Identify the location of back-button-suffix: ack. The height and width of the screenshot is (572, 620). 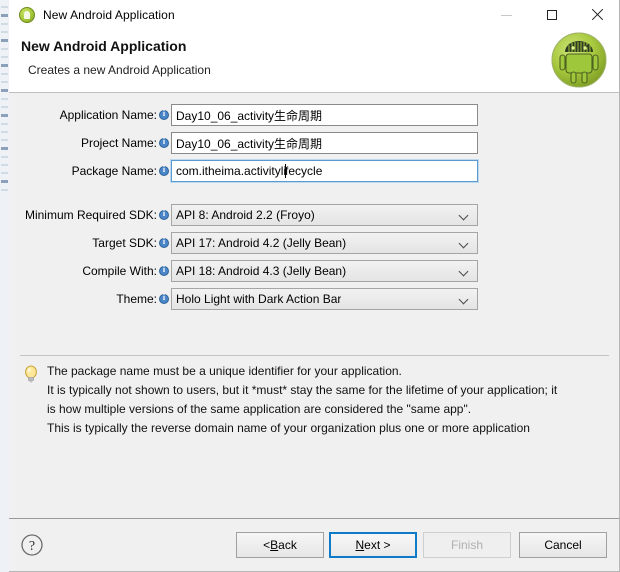
(287, 545).